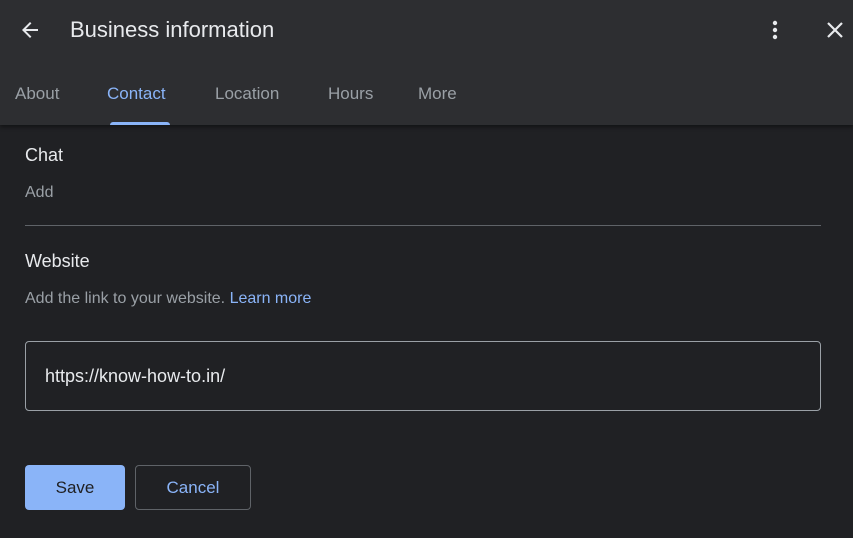 The height and width of the screenshot is (538, 853). I want to click on tab-contact: Contact, so click(138, 98).